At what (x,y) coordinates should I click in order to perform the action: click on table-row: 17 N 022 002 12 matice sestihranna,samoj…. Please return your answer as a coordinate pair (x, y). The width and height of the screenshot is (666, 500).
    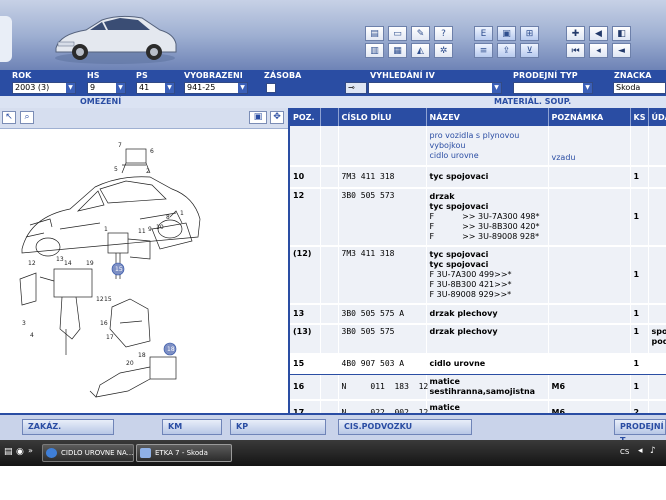
    Looking at the image, I should click on (478, 406).